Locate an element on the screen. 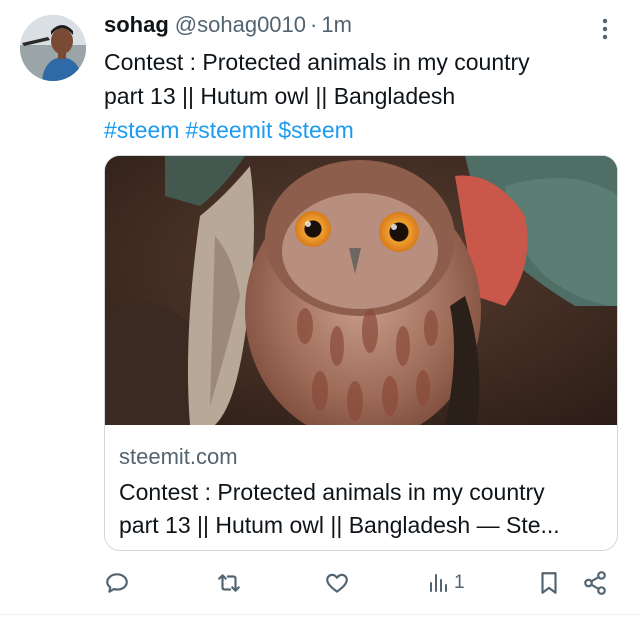 The width and height of the screenshot is (640, 618). more-options-icon is located at coordinates (605, 29).